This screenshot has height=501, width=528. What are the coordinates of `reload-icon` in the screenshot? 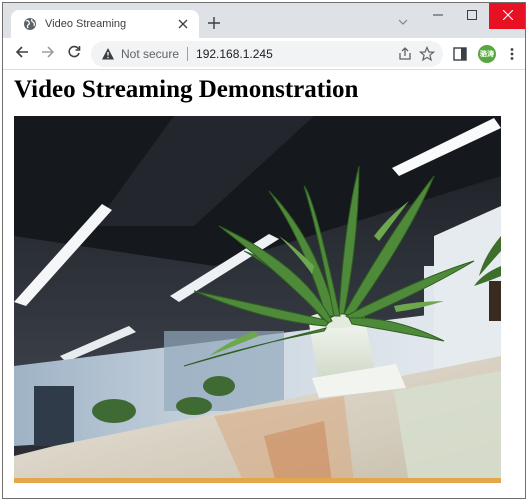 It's located at (74, 54).